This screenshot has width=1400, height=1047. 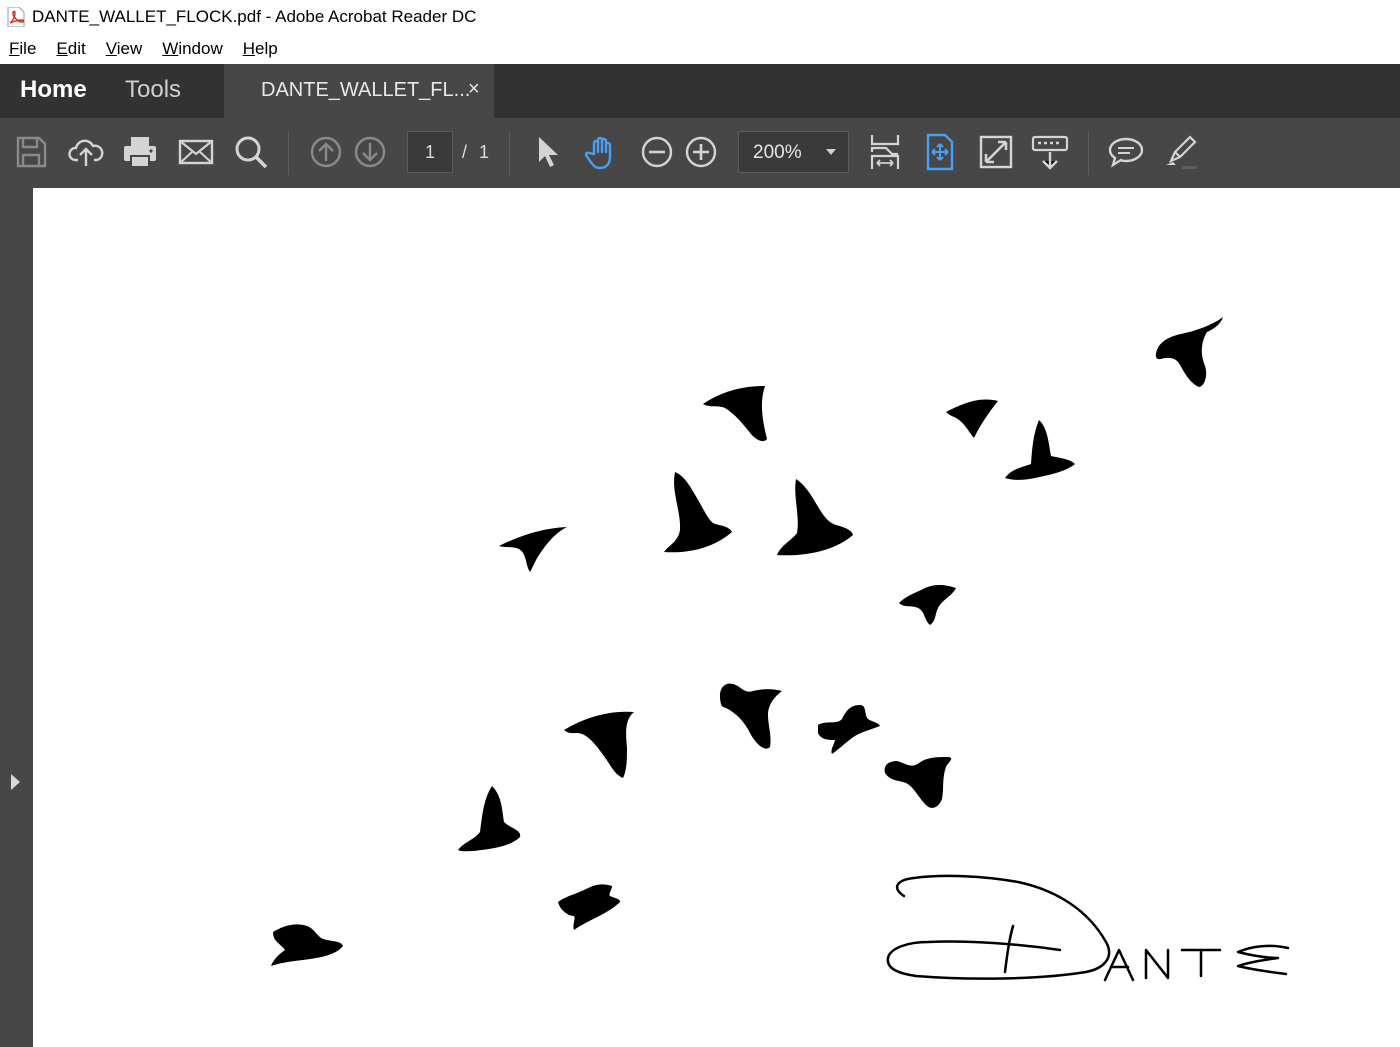 I want to click on highlight-button, so click(x=1182, y=152).